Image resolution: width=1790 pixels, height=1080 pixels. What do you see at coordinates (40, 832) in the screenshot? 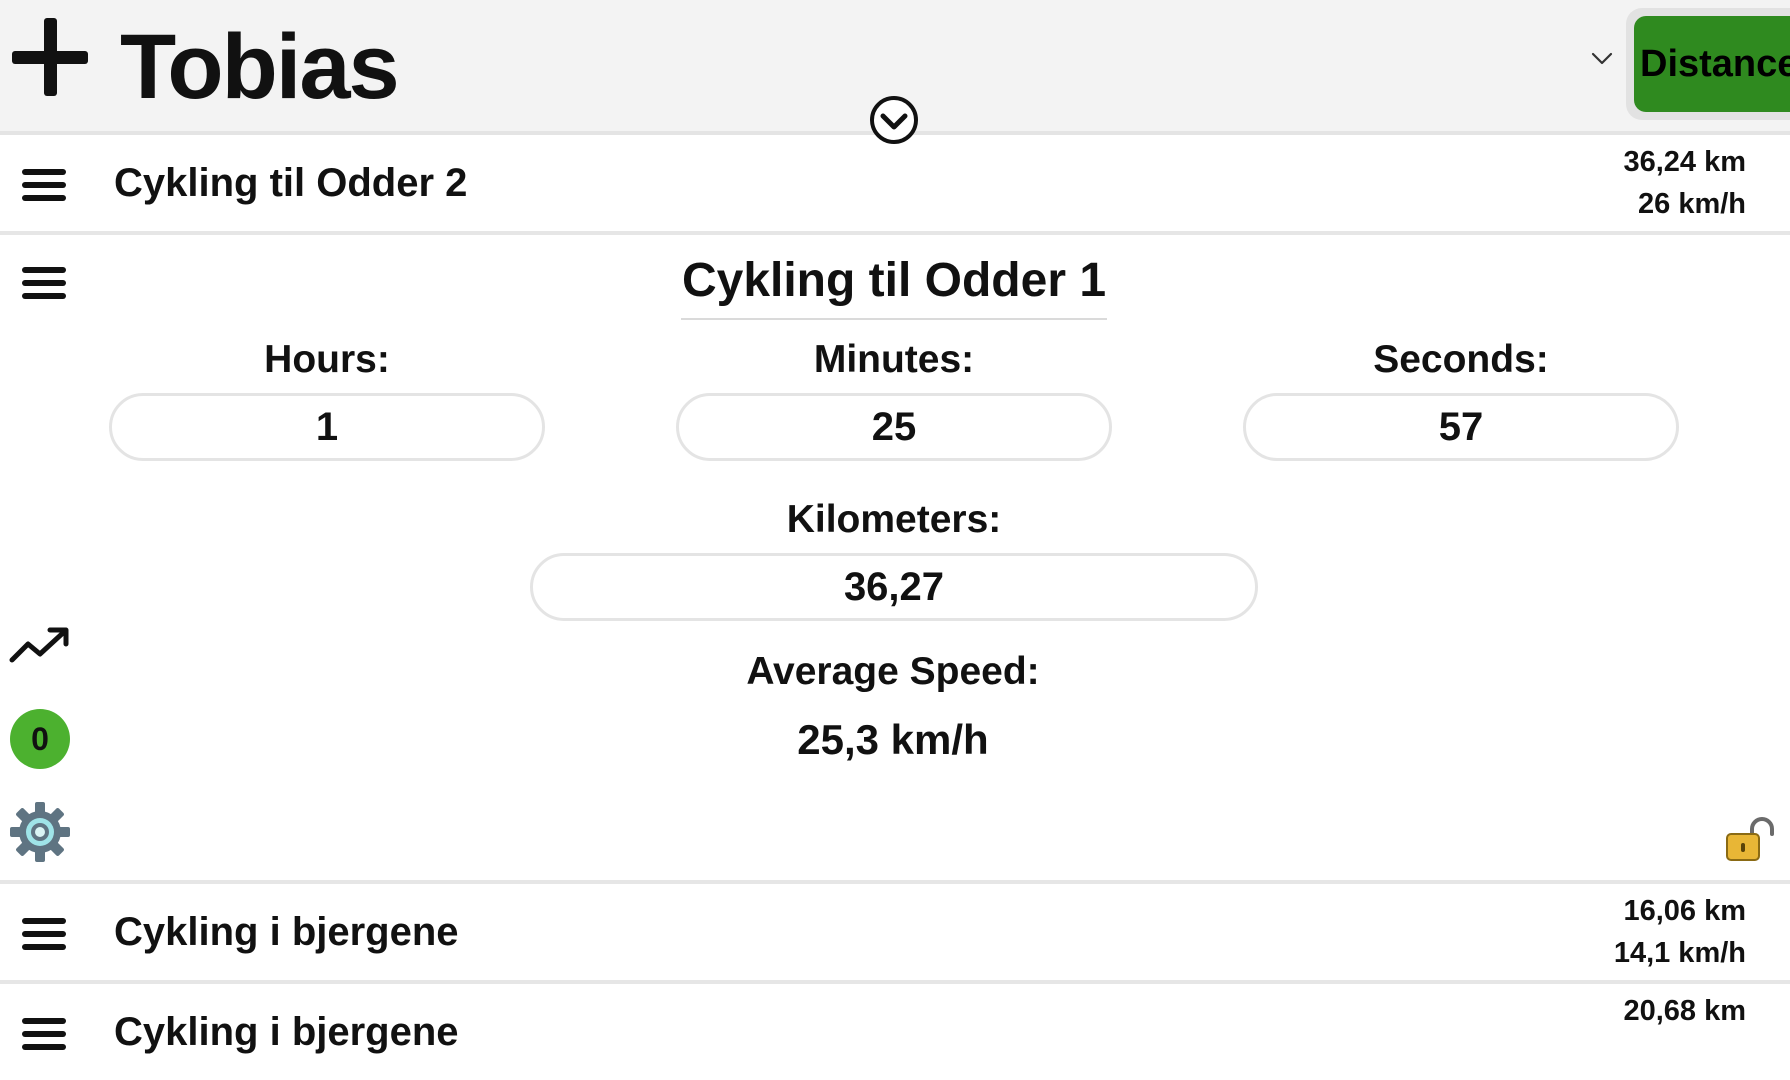
I see `gear-icon` at bounding box center [40, 832].